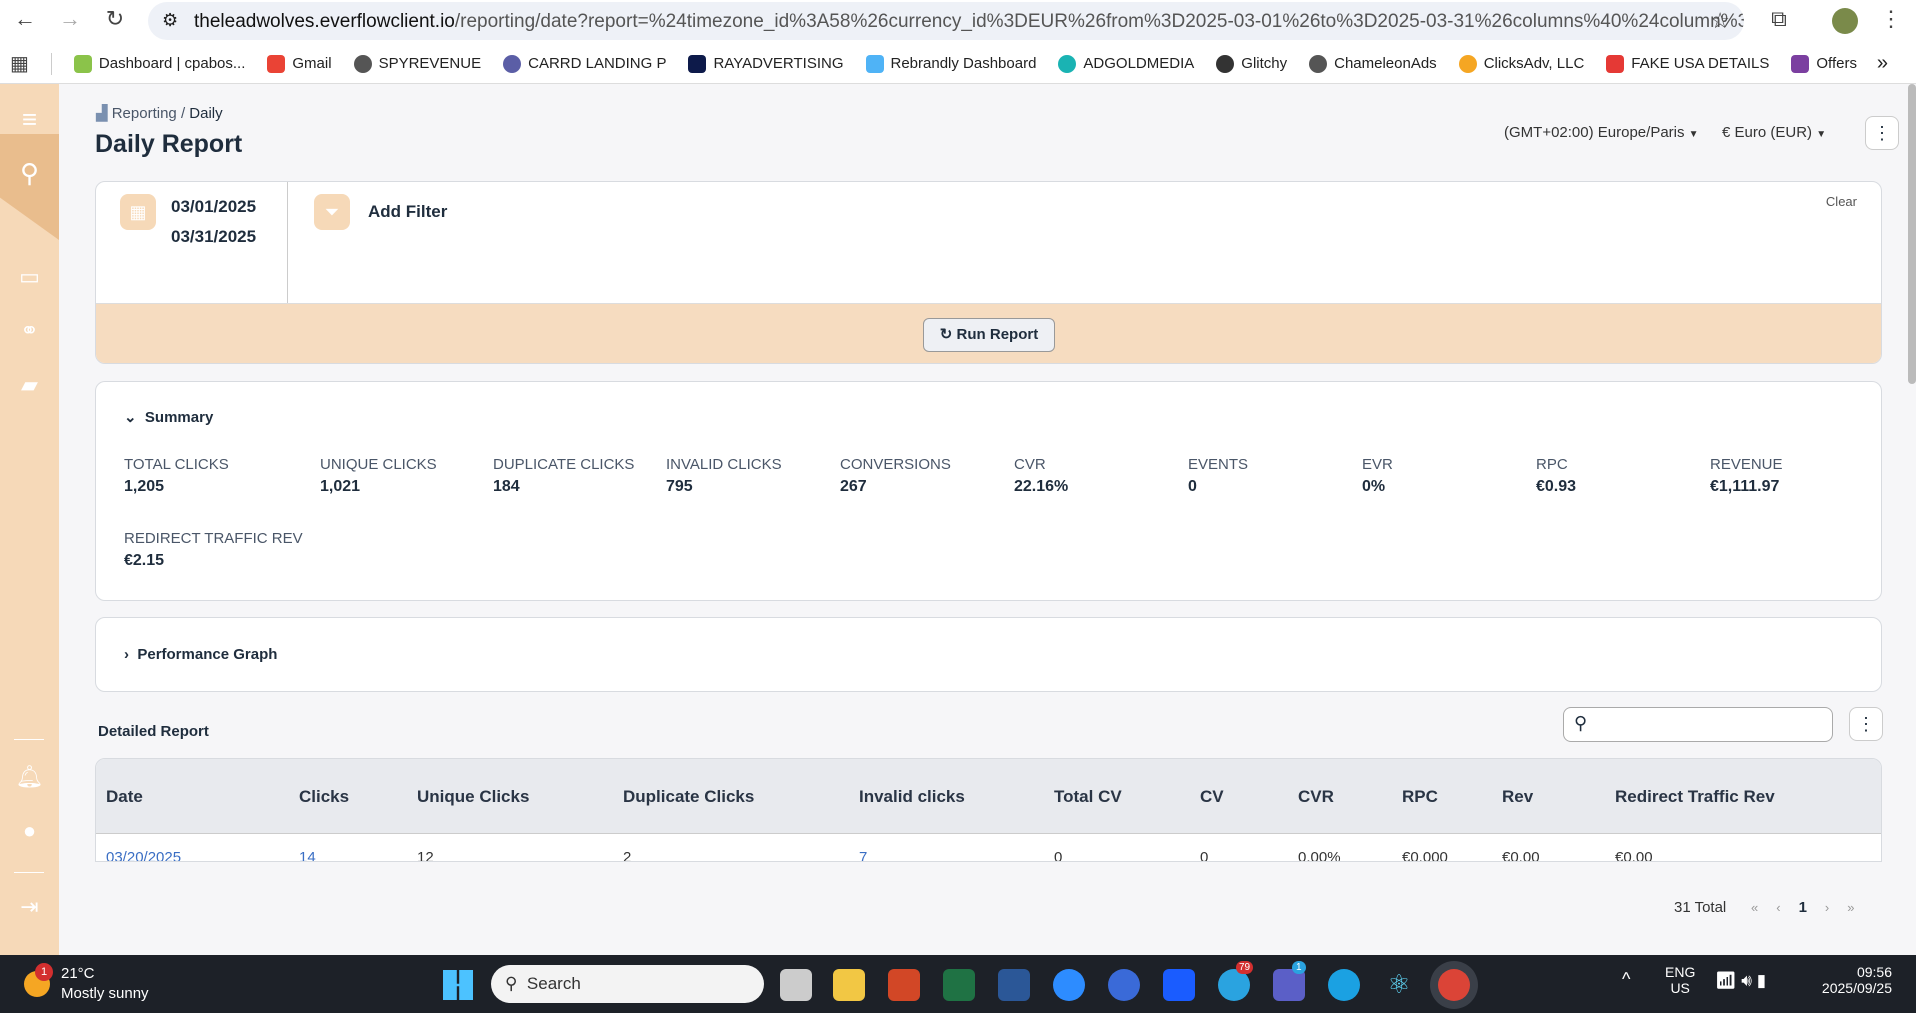  Describe the element at coordinates (1521, 63) in the screenshot. I see `bookmark-clicksadv: ClicksAdv, LLC` at that location.